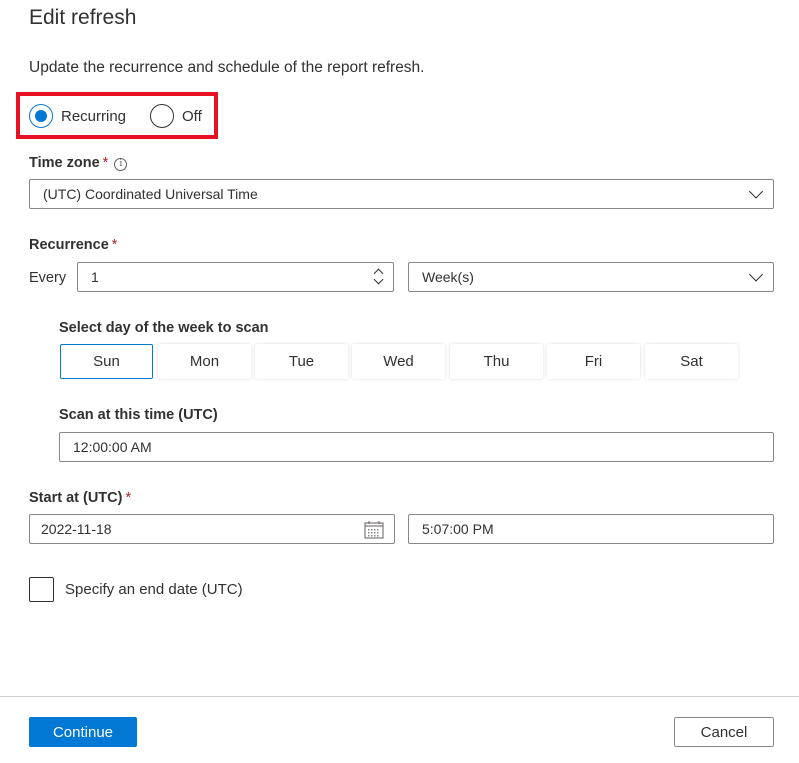 The height and width of the screenshot is (763, 799). What do you see at coordinates (162, 116) in the screenshot?
I see `radio-unchecked-icon` at bounding box center [162, 116].